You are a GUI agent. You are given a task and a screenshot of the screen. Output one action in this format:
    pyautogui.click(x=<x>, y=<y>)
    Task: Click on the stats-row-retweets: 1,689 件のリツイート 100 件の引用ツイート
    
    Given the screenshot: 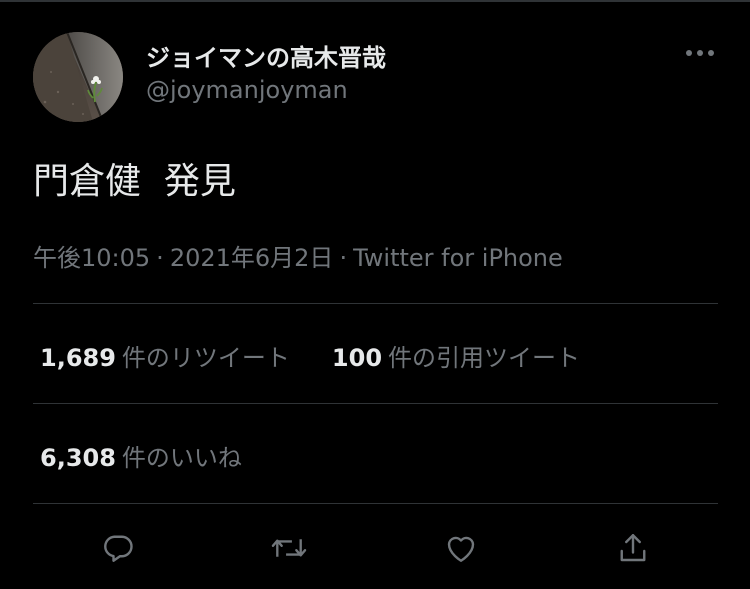 What is the action you would take?
    pyautogui.click(x=310, y=355)
    